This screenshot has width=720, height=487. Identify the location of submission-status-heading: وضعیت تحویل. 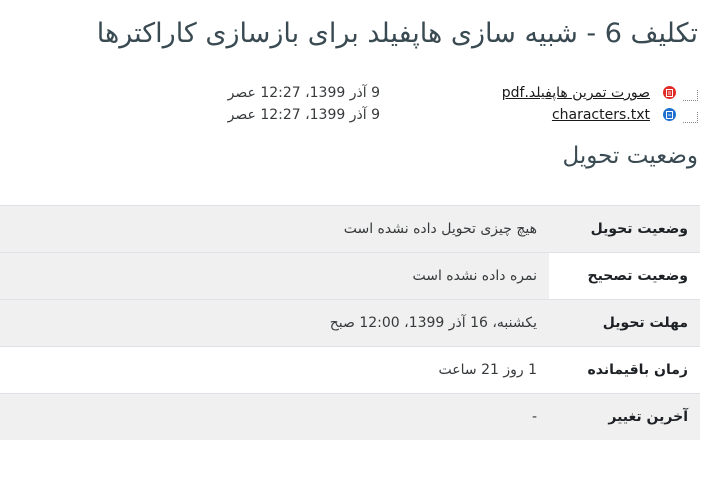
(630, 156).